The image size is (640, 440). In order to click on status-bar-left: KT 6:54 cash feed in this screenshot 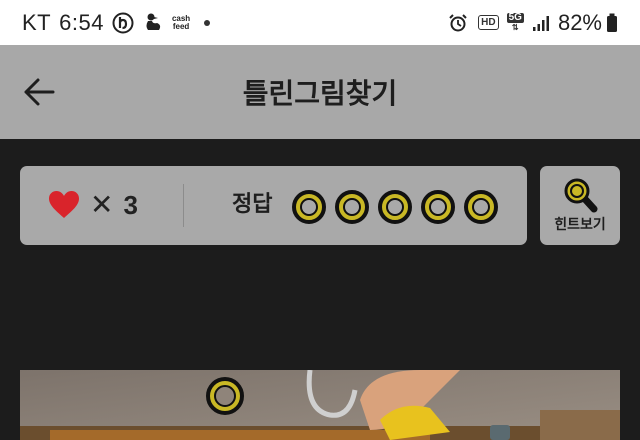, I will do `click(116, 22)`.